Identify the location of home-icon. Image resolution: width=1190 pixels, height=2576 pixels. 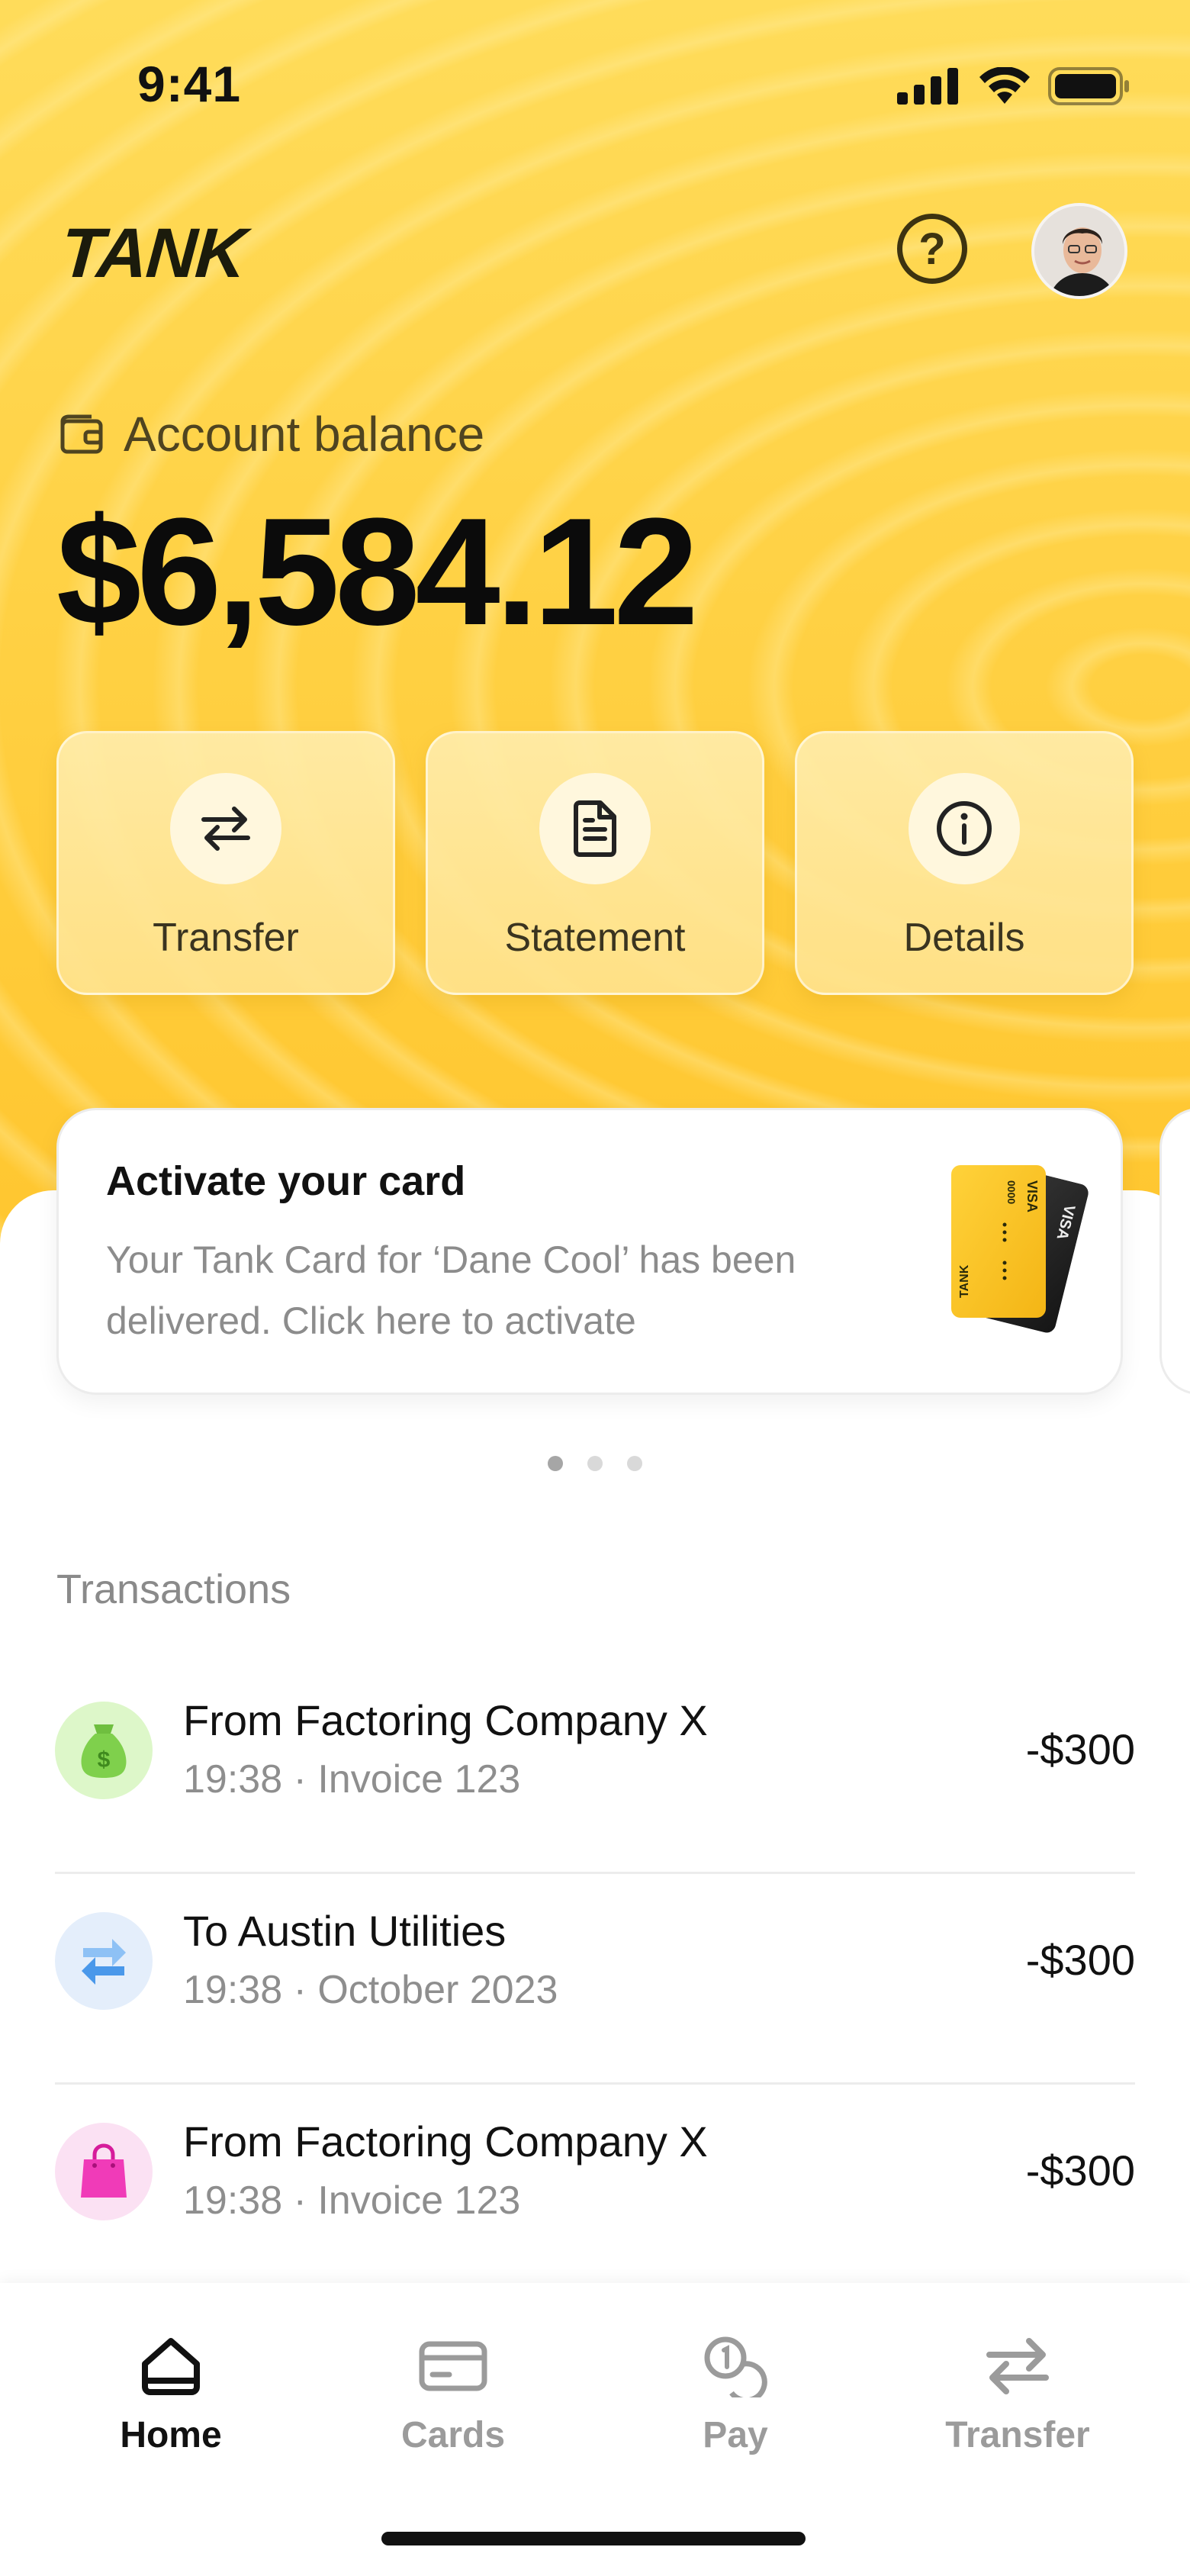
(171, 2366).